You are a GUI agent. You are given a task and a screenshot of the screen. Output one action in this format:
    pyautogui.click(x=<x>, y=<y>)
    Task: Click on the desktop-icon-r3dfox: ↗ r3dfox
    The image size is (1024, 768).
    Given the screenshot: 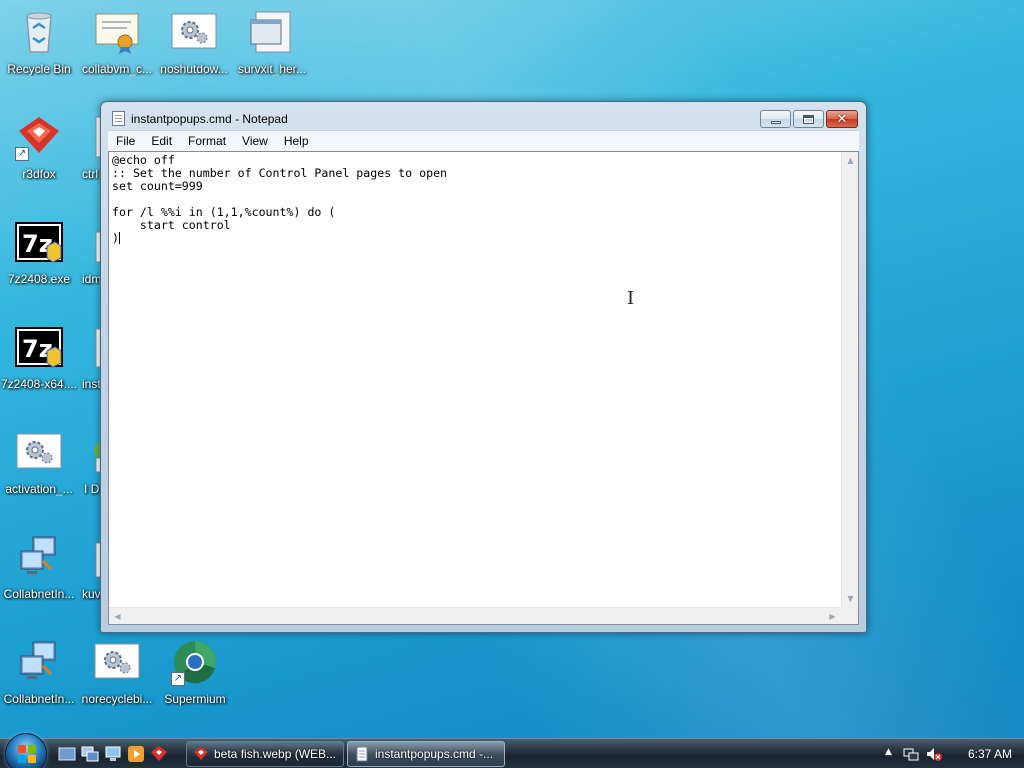 What is the action you would take?
    pyautogui.click(x=39, y=147)
    